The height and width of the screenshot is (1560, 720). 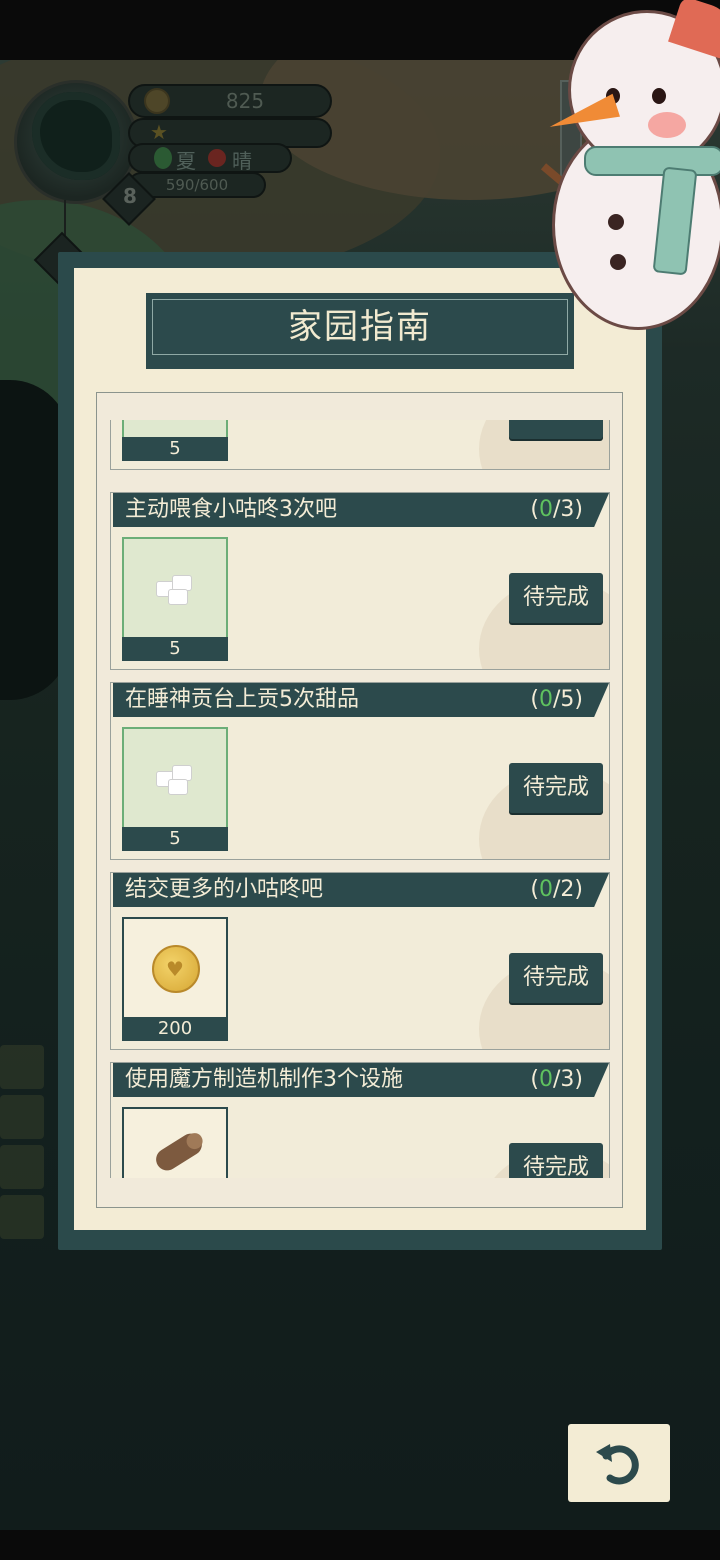 What do you see at coordinates (163, 158) in the screenshot?
I see `leaf-icon` at bounding box center [163, 158].